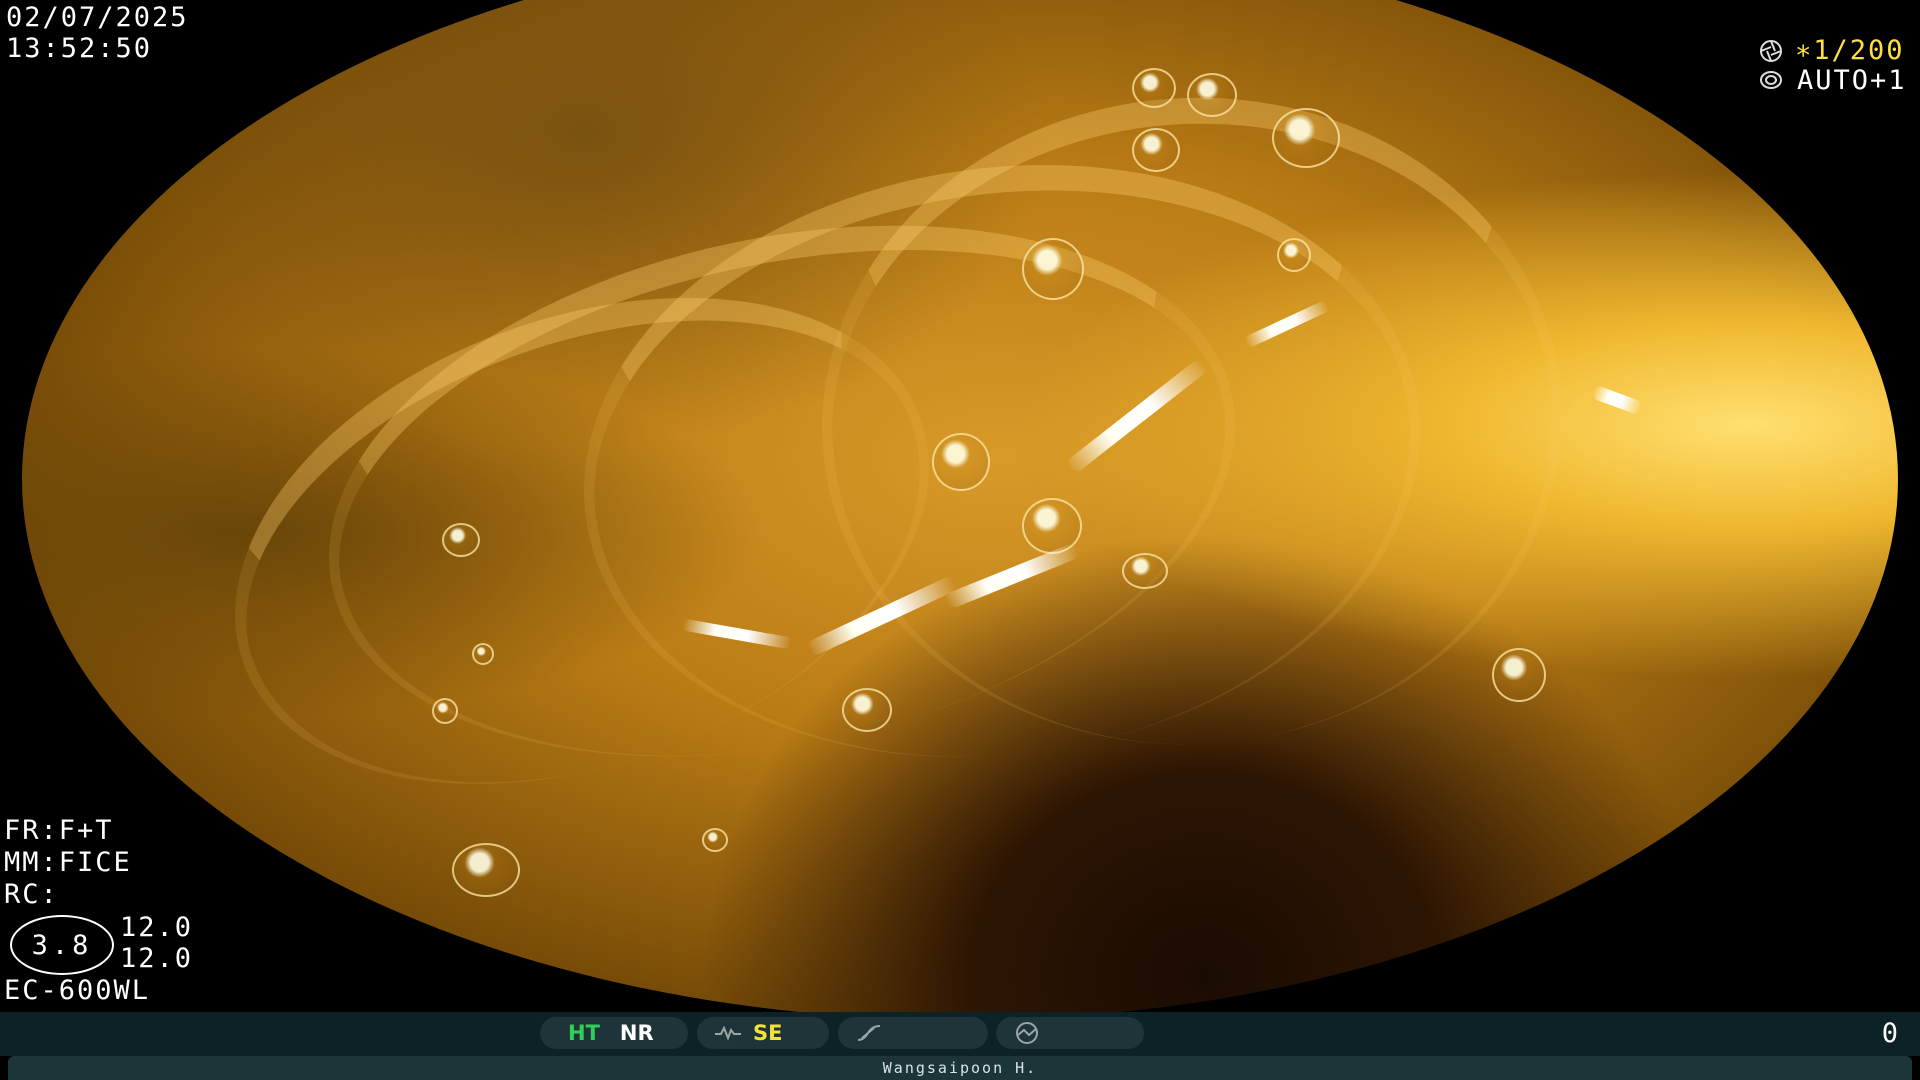 Image resolution: width=1920 pixels, height=1080 pixels. What do you see at coordinates (1027, 1033) in the screenshot?
I see `dial-icon` at bounding box center [1027, 1033].